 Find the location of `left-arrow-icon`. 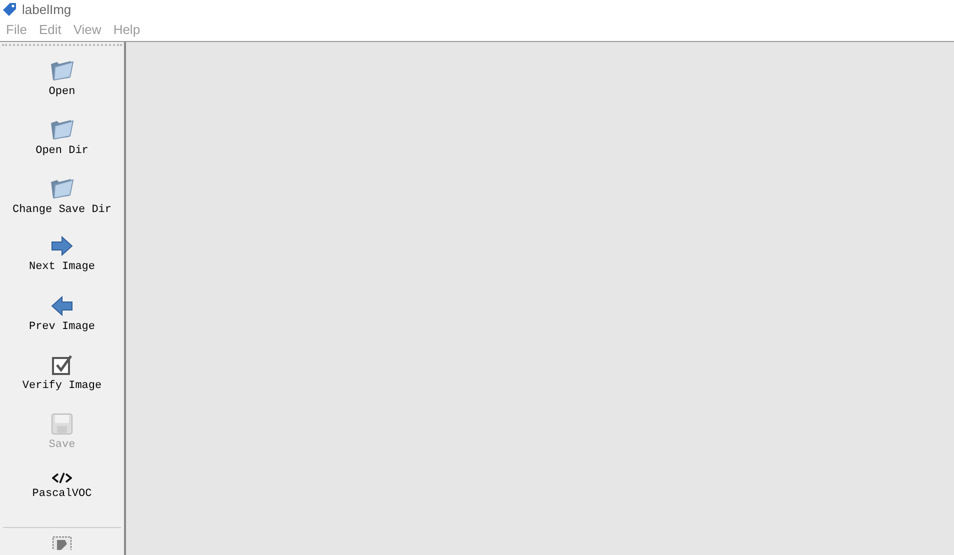

left-arrow-icon is located at coordinates (62, 305).